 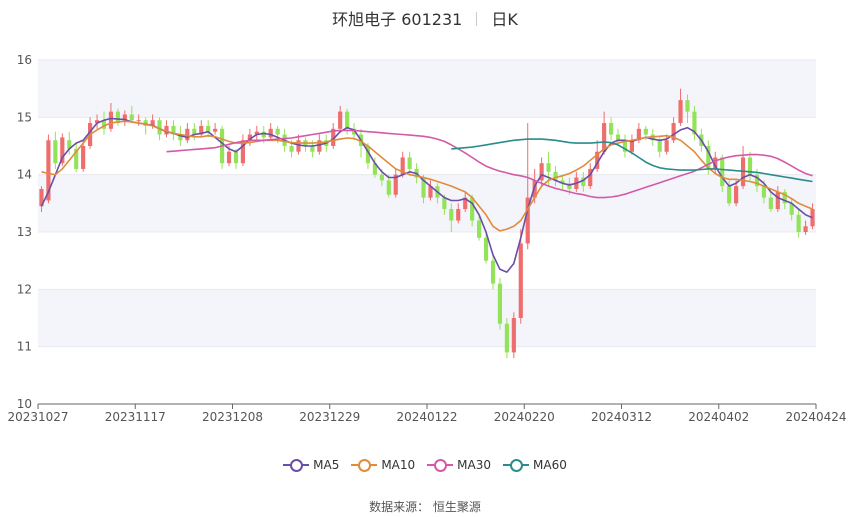 I want to click on legend-label: MA30, so click(x=474, y=465).